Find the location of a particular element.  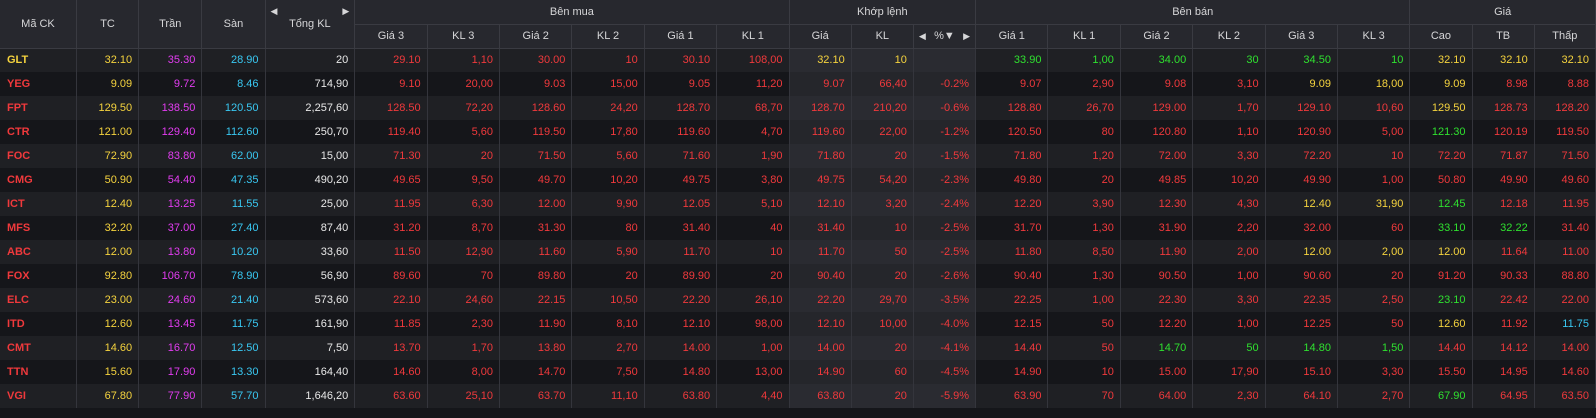

bid-price-1-cell: 12.10 is located at coordinates (681, 324).